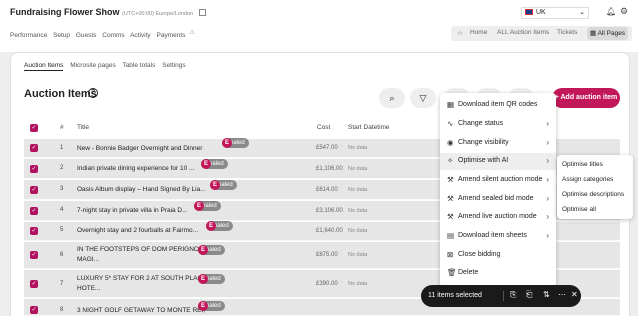 The height and width of the screenshot is (316, 638). Describe the element at coordinates (93, 65) in the screenshot. I see `tab-microsite-pages: Microsite pages` at that location.